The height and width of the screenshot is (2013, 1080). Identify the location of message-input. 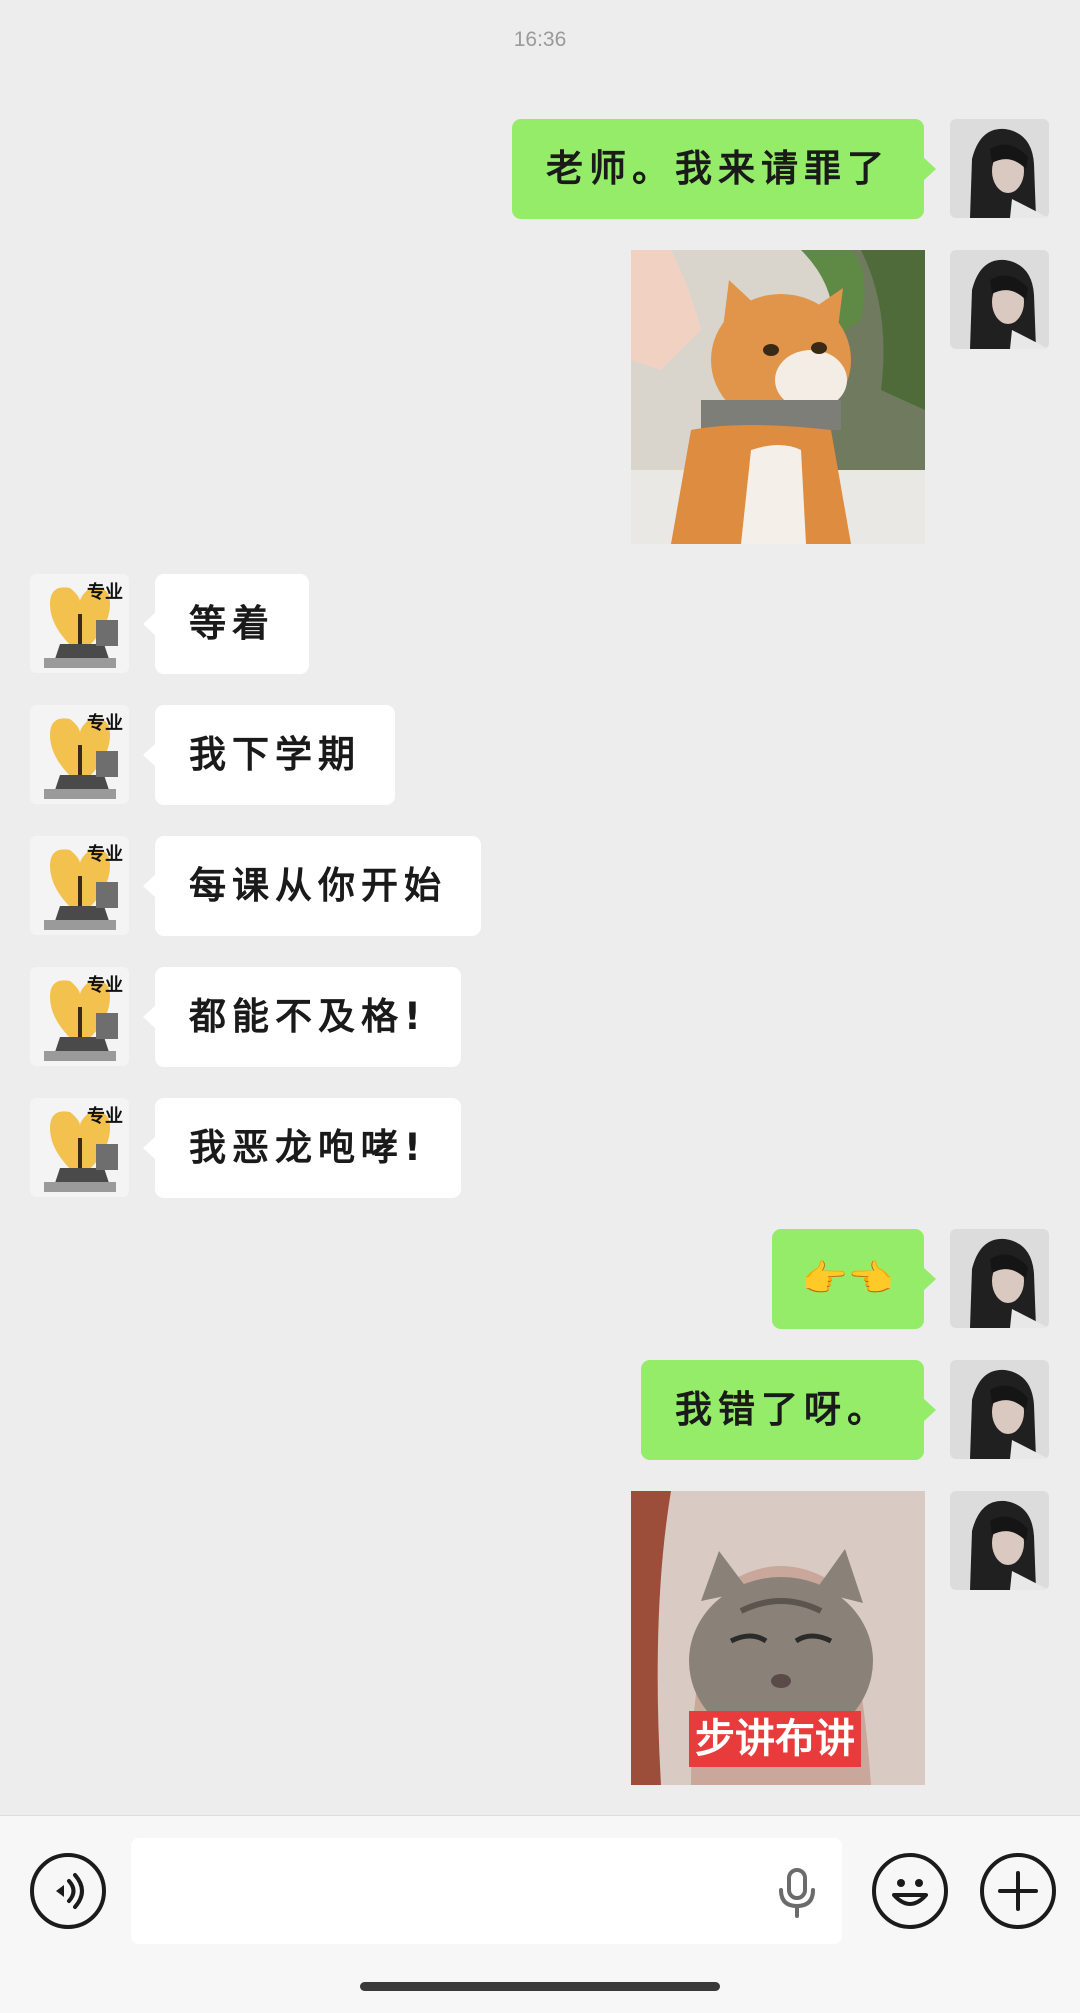
(486, 1891).